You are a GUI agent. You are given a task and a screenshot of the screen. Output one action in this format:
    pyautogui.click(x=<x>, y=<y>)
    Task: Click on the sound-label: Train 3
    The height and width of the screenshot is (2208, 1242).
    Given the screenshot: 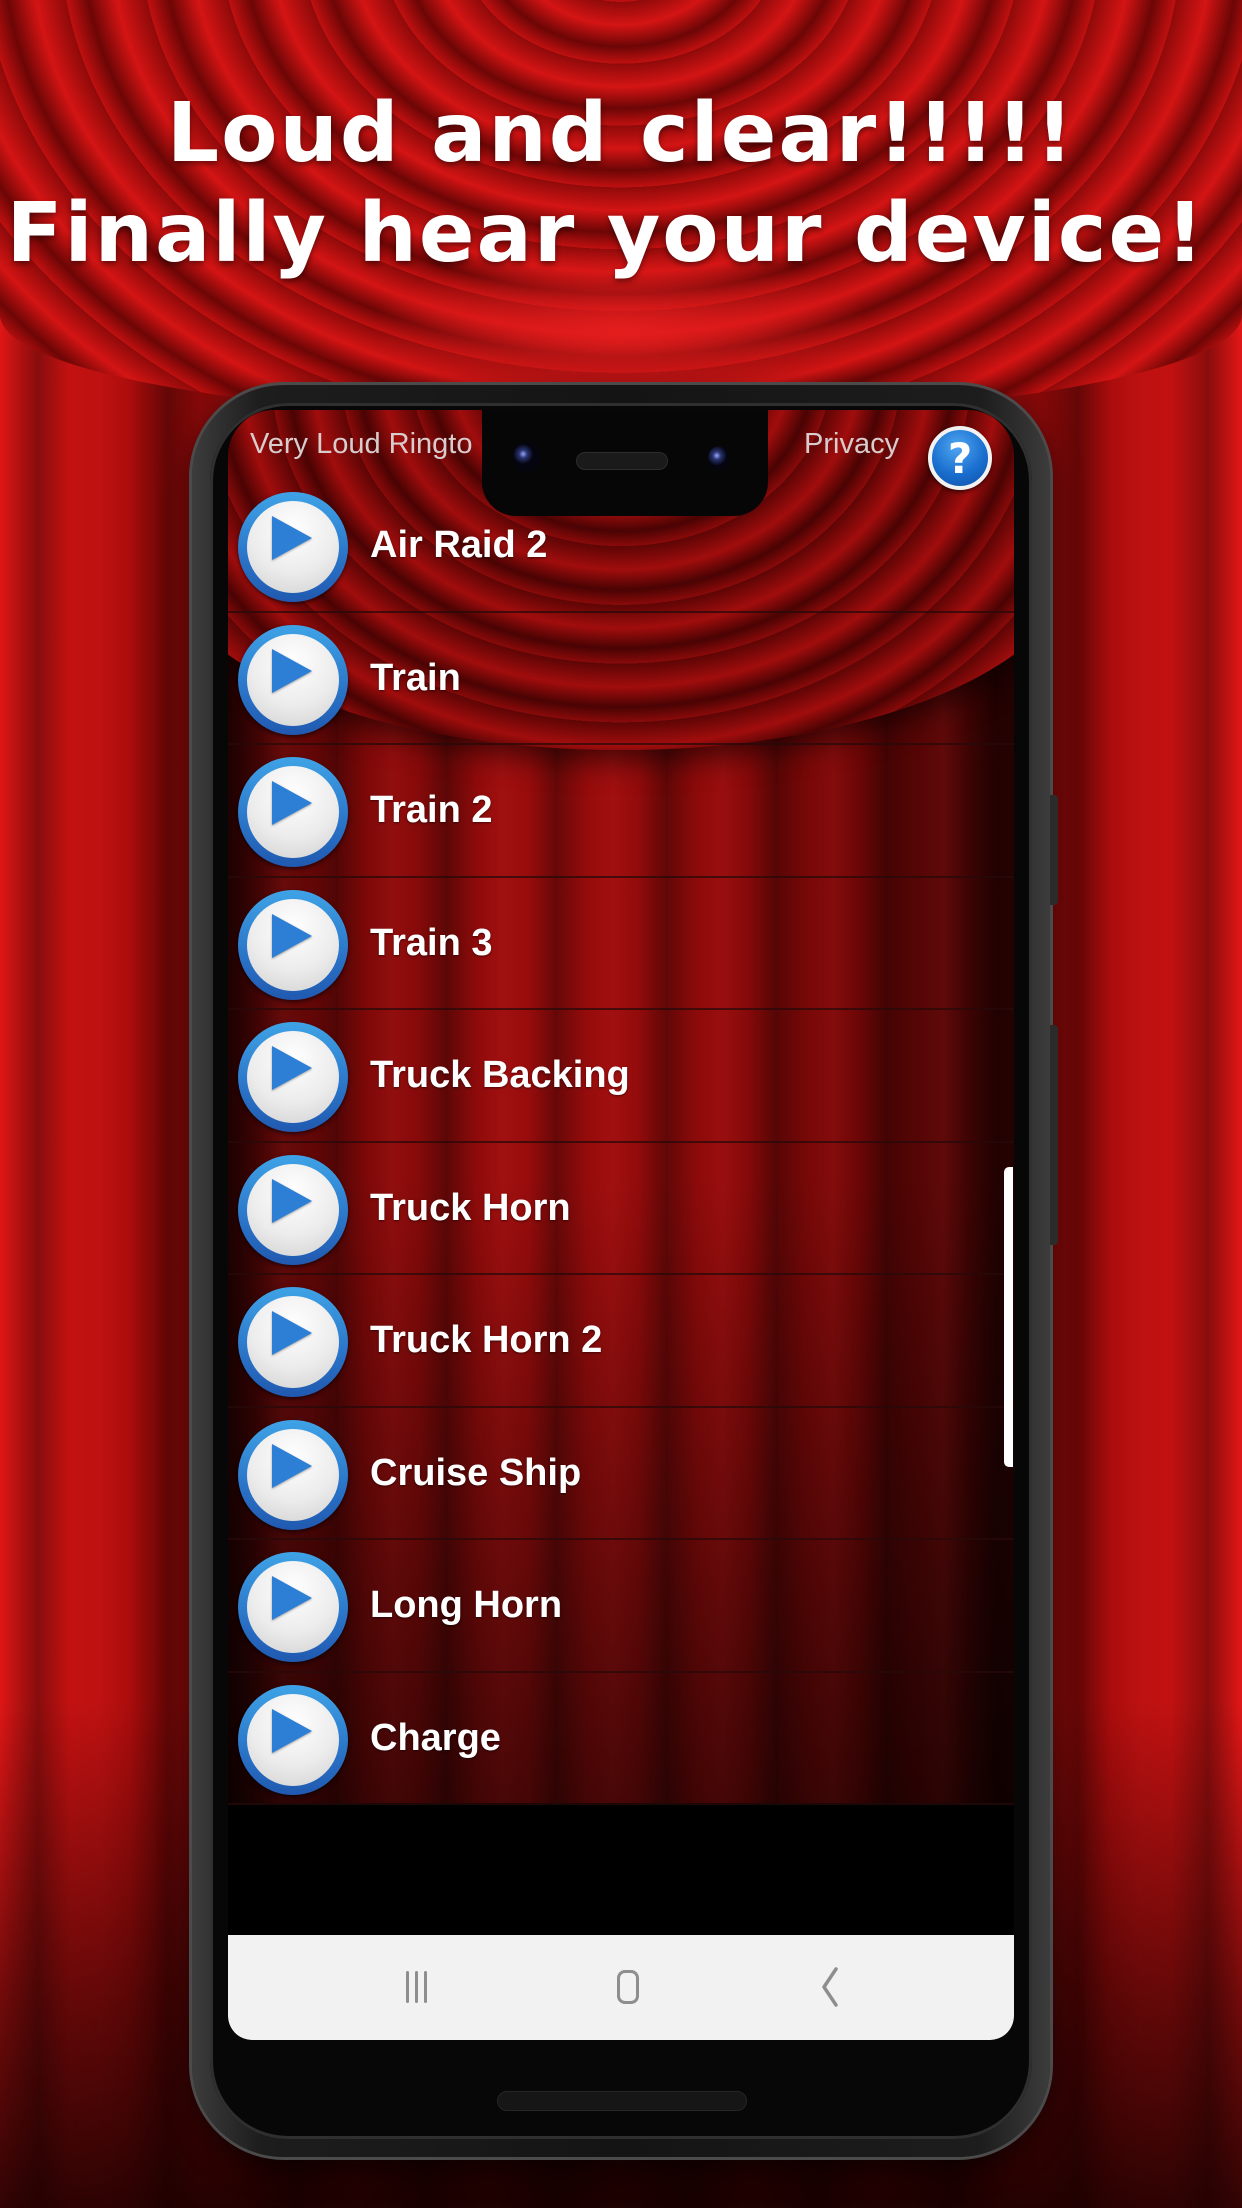 What is the action you would take?
    pyautogui.click(x=431, y=942)
    